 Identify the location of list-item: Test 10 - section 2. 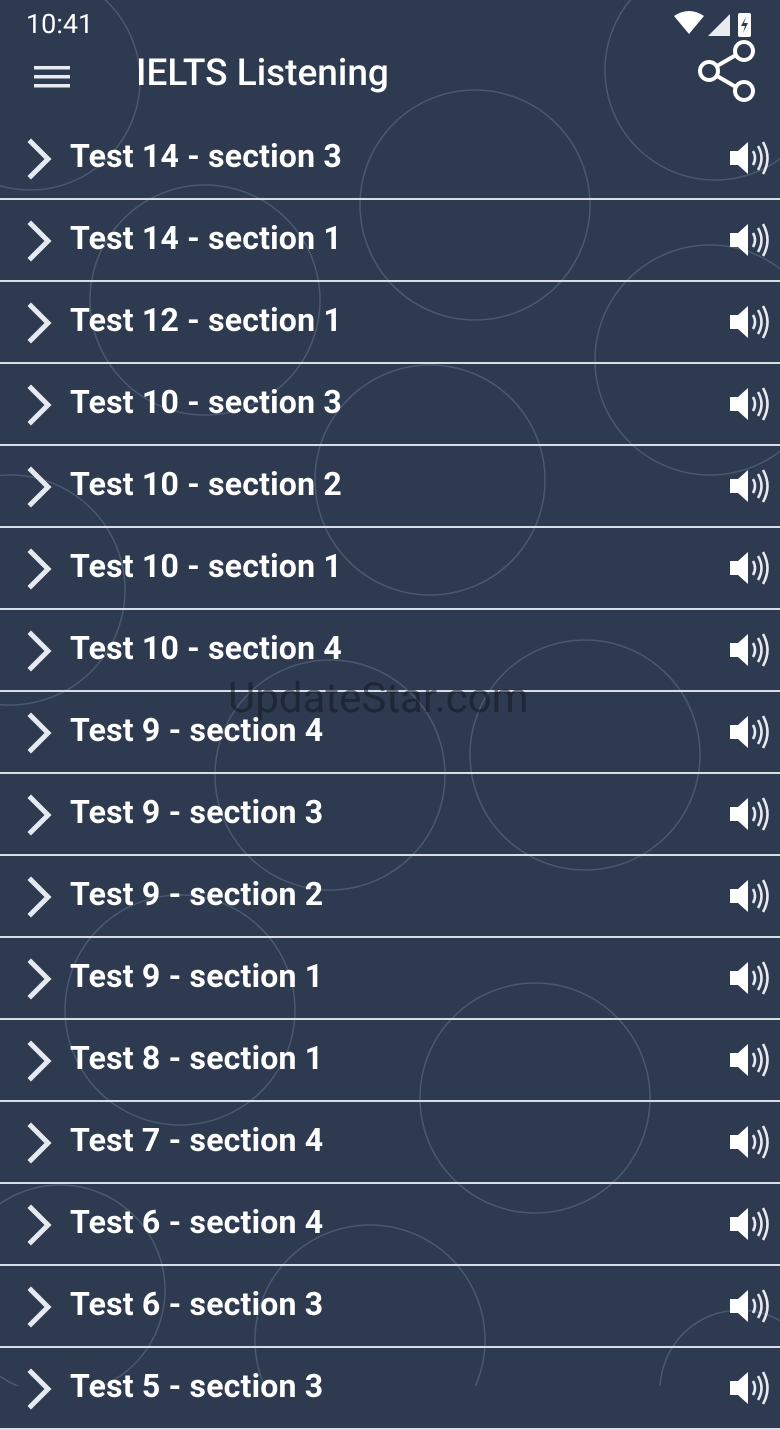
(390, 487).